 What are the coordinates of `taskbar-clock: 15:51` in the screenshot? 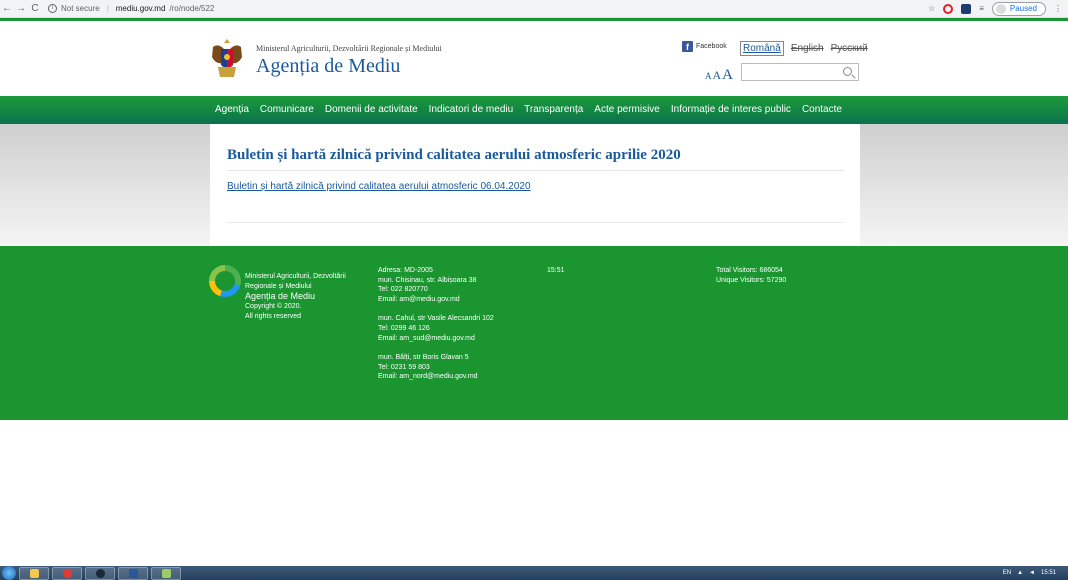 It's located at (1048, 573).